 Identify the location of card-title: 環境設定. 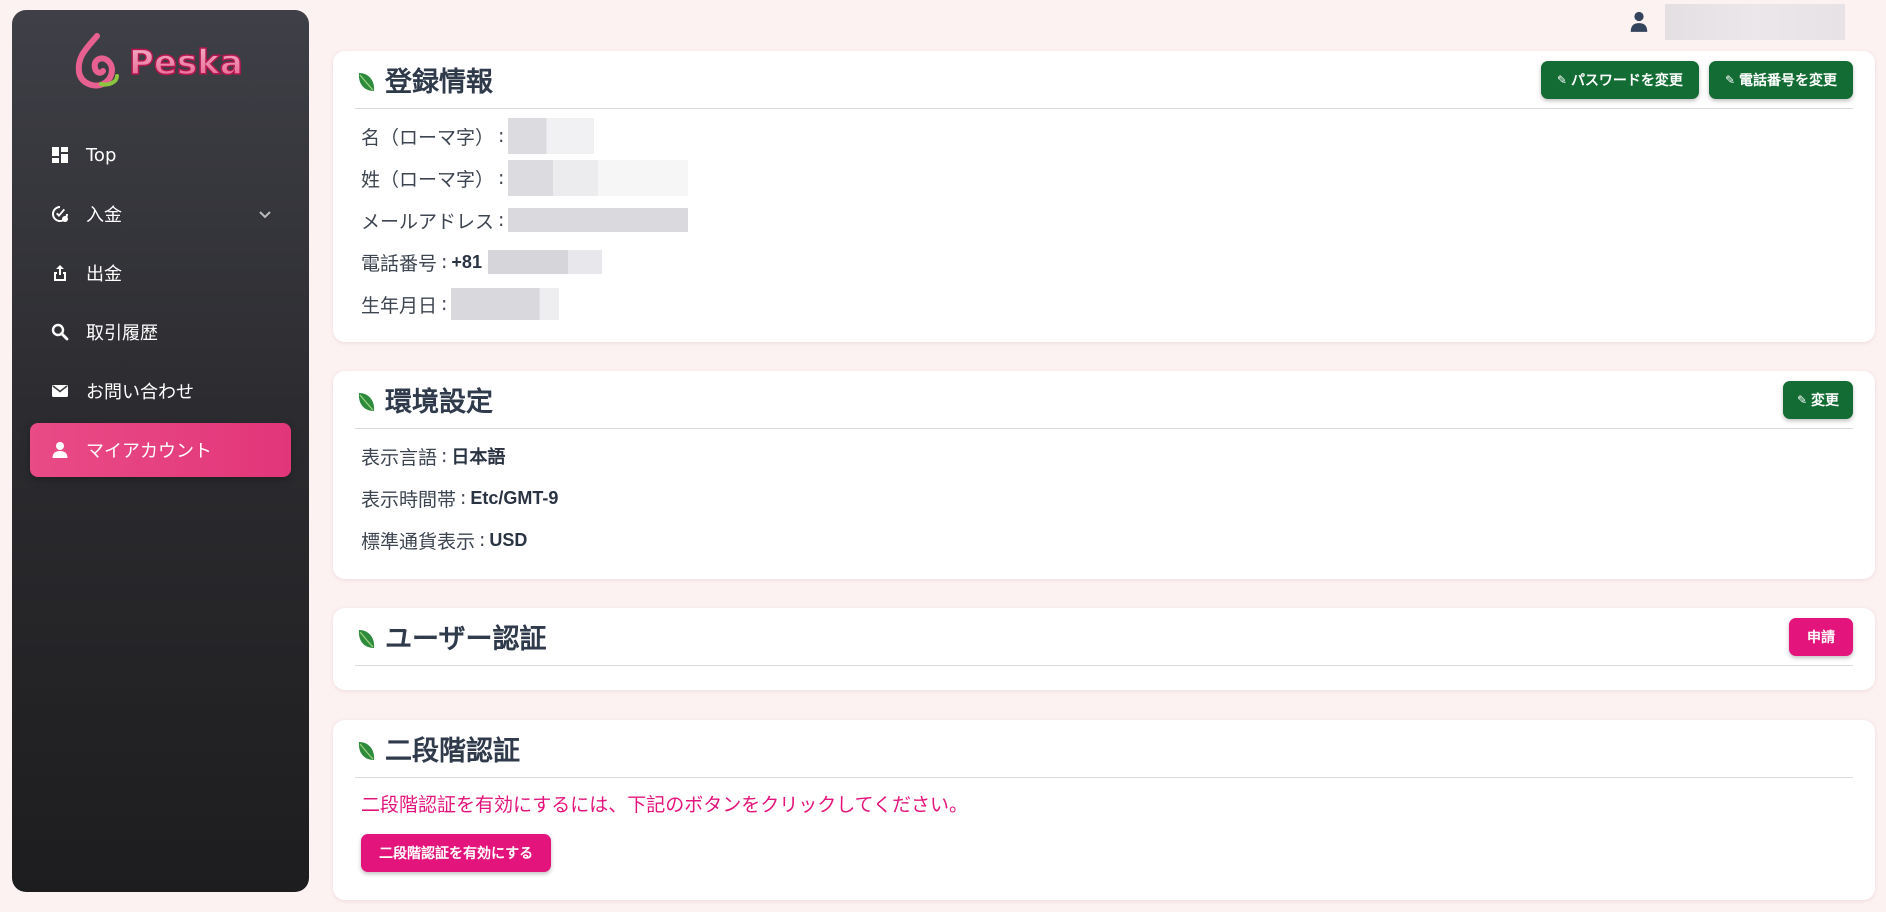
(424, 399).